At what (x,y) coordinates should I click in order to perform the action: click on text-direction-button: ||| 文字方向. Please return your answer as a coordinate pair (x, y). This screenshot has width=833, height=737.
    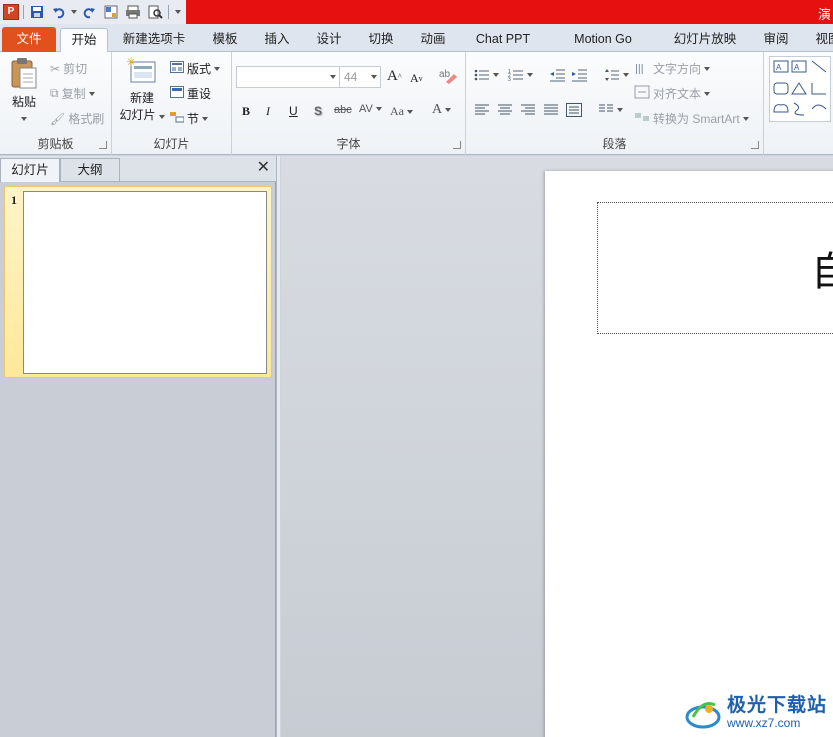
    Looking at the image, I should click on (672, 68).